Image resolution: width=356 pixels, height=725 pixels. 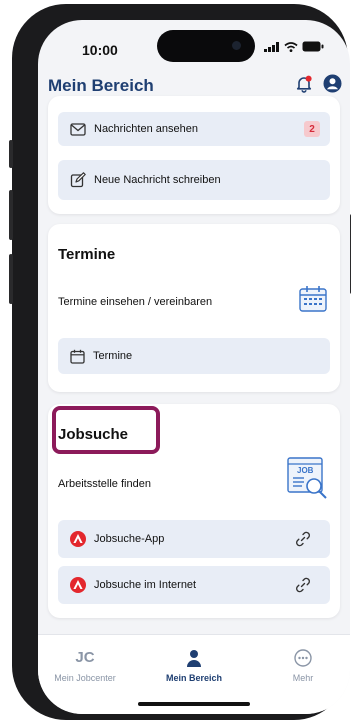 I want to click on volume-up-button, so click(x=11, y=215).